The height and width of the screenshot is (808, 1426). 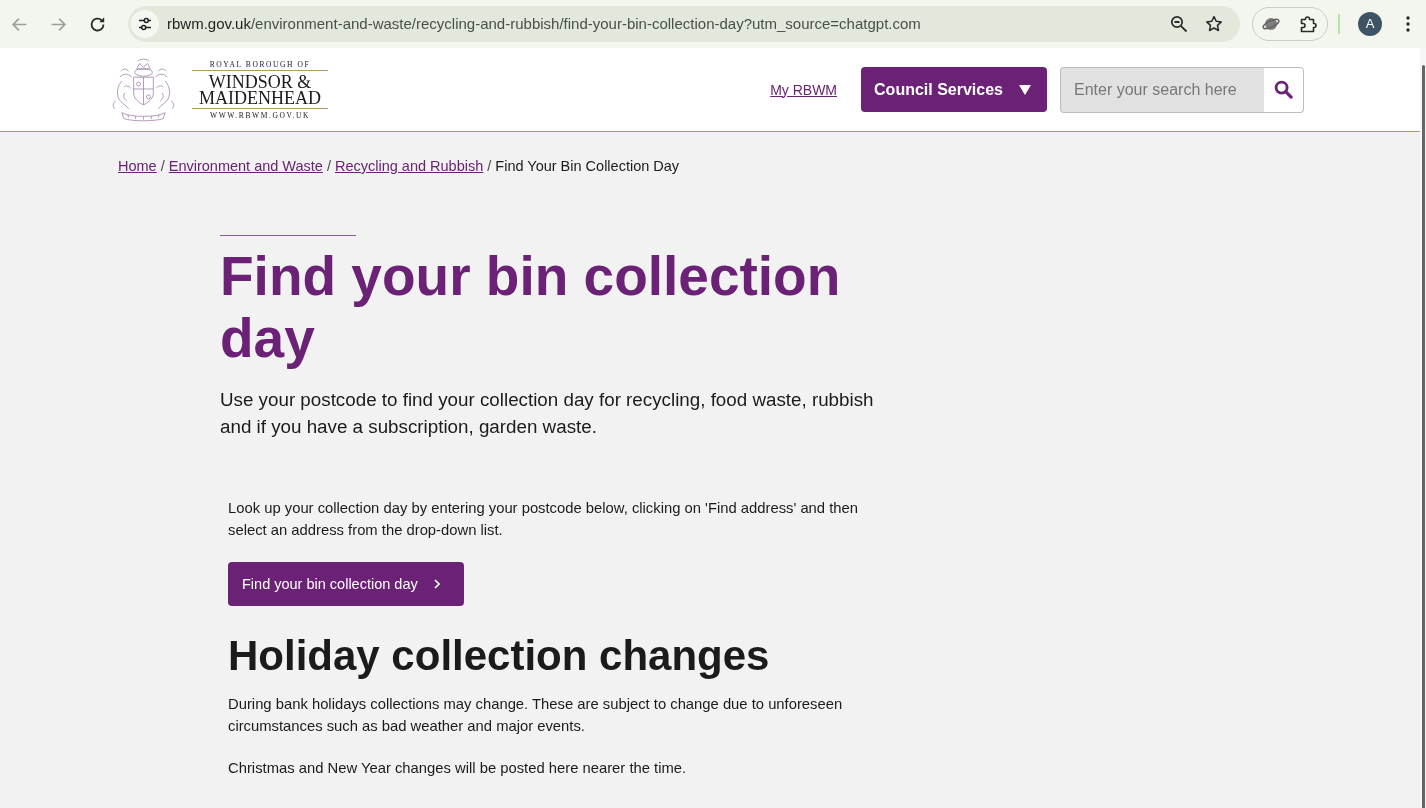 I want to click on section-heading: Holiday collection changes, so click(x=499, y=656).